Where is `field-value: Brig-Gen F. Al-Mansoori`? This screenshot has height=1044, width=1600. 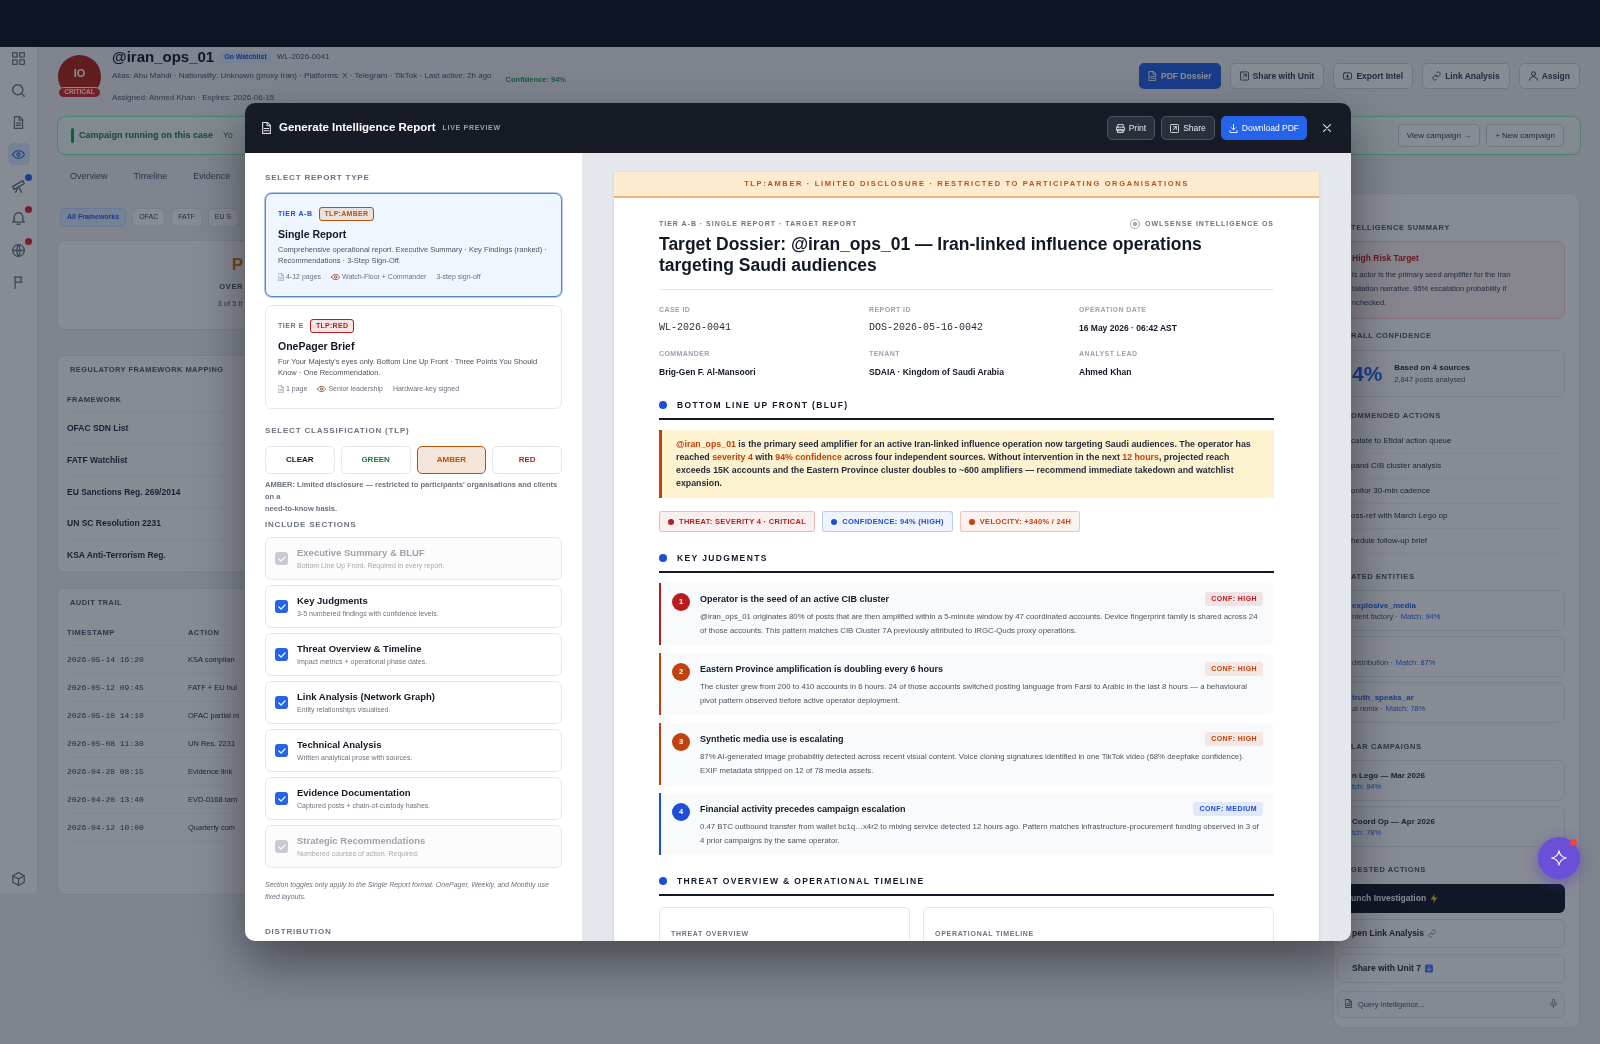
field-value: Brig-Gen F. Al-Mansoori is located at coordinates (708, 372).